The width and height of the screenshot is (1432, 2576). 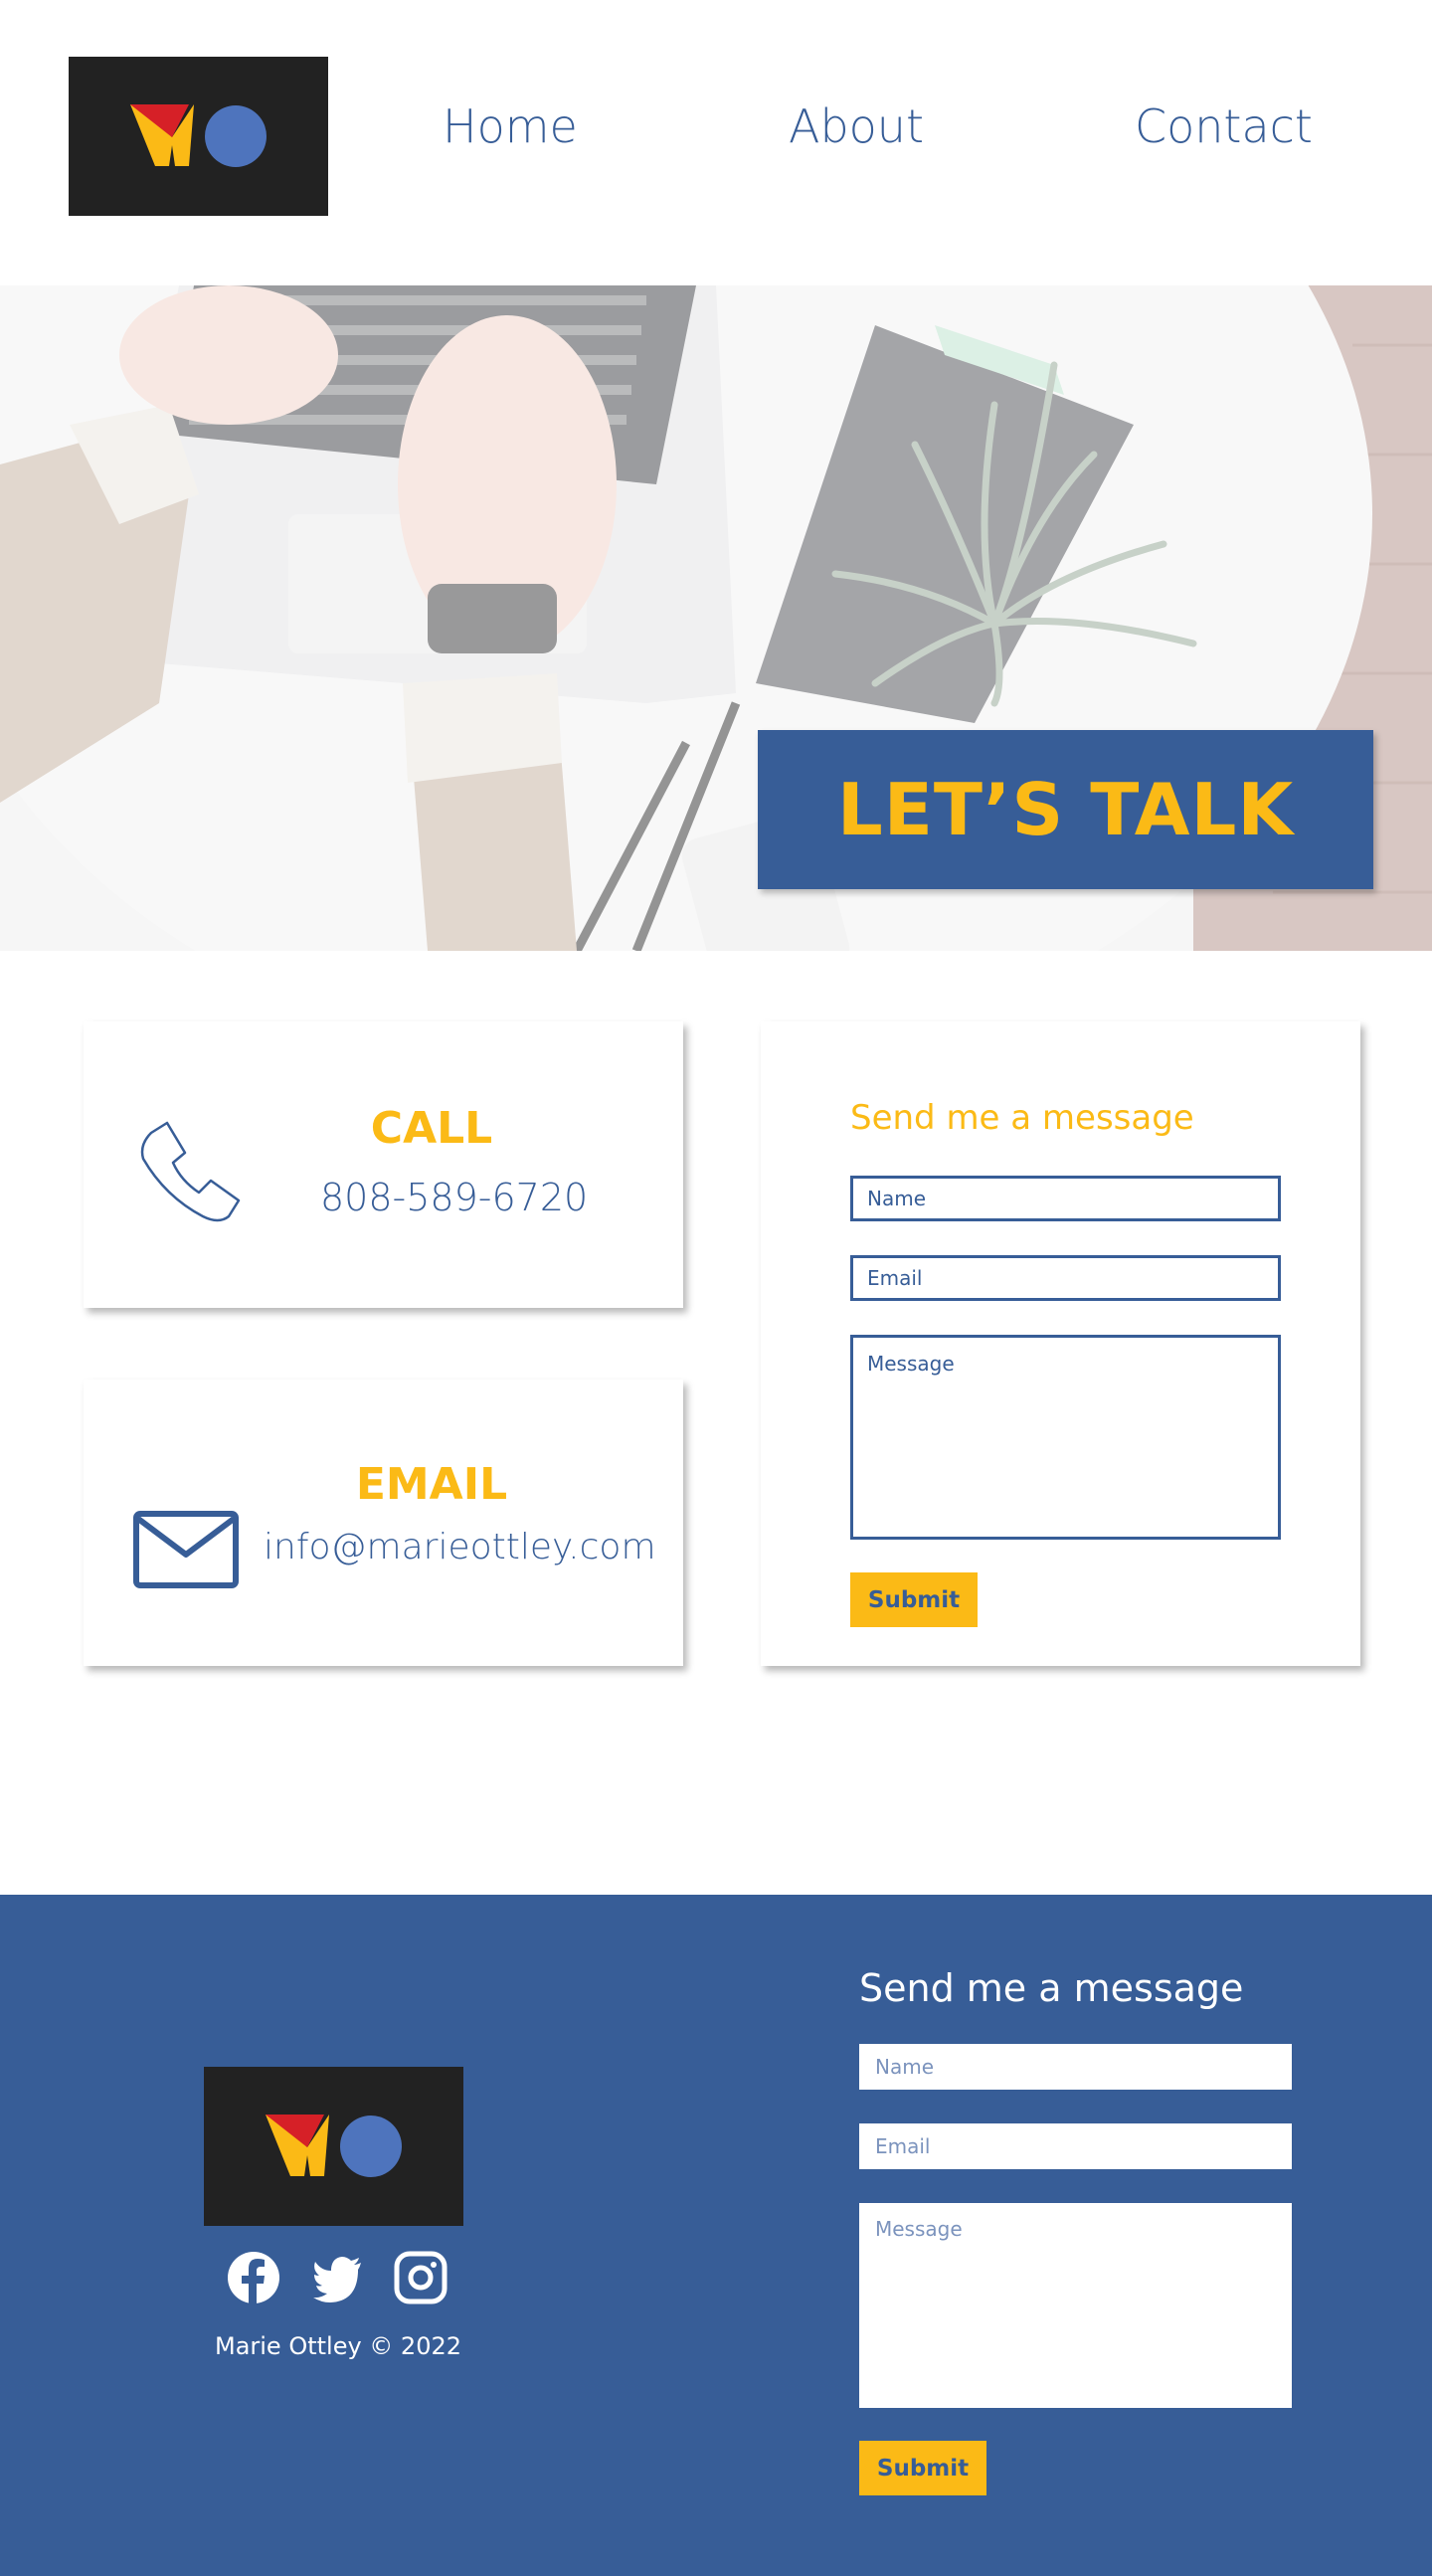 I want to click on contact-form-title: Send me a message, so click(x=1022, y=1118).